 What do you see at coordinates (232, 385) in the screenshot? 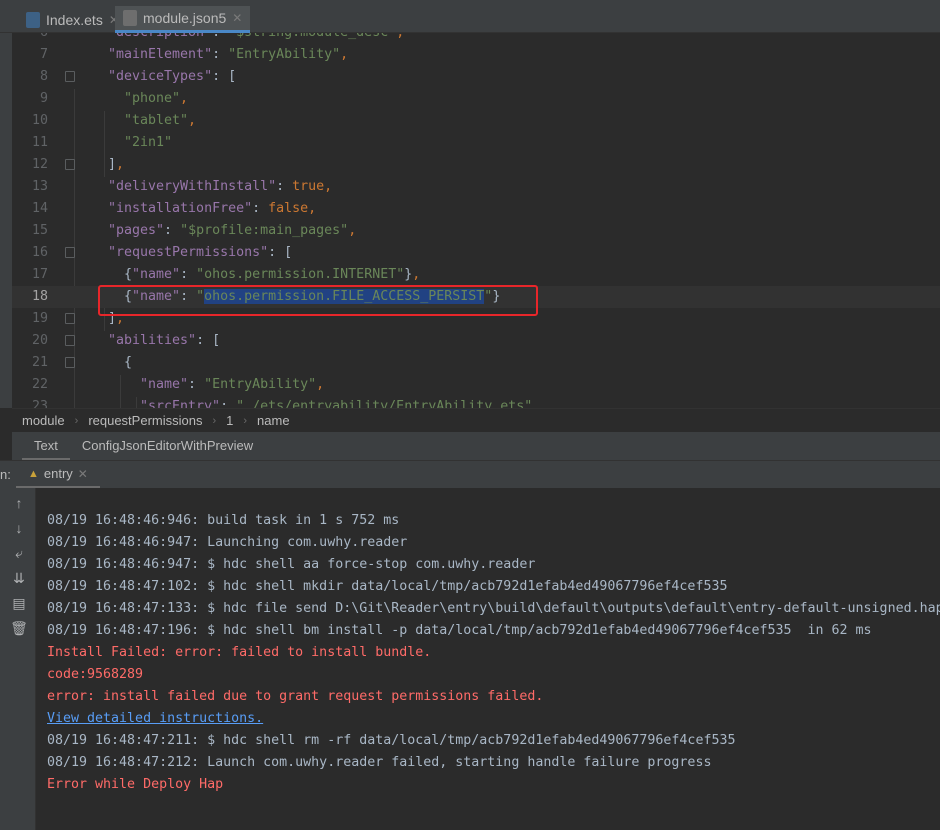
I see `code-text: "name": "EntryAbility",` at bounding box center [232, 385].